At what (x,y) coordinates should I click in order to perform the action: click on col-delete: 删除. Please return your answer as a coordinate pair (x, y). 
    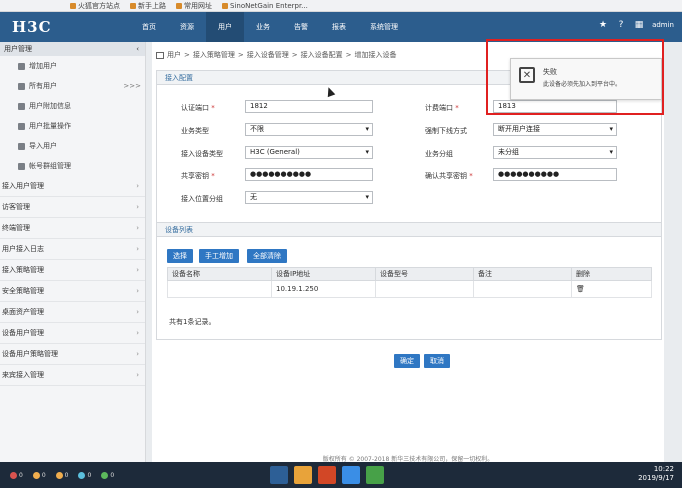
    Looking at the image, I should click on (611, 274).